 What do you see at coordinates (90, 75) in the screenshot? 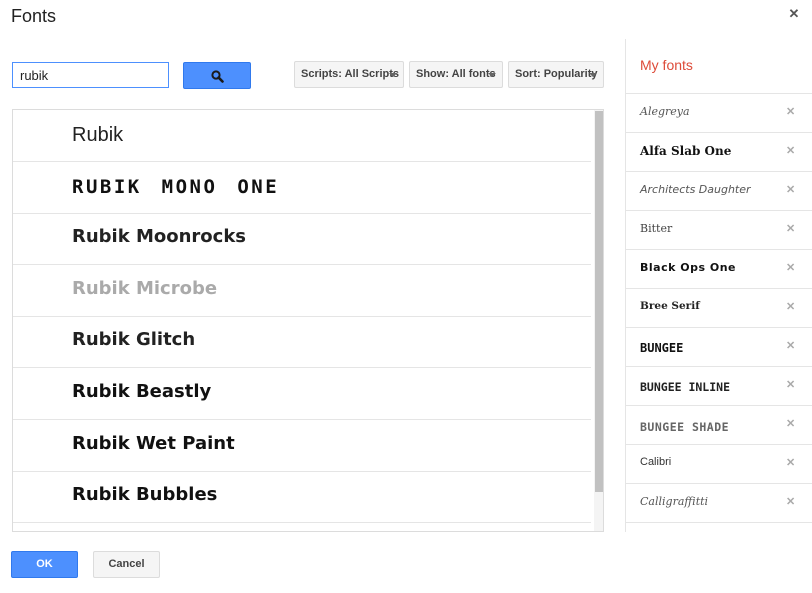
I see `search-input` at bounding box center [90, 75].